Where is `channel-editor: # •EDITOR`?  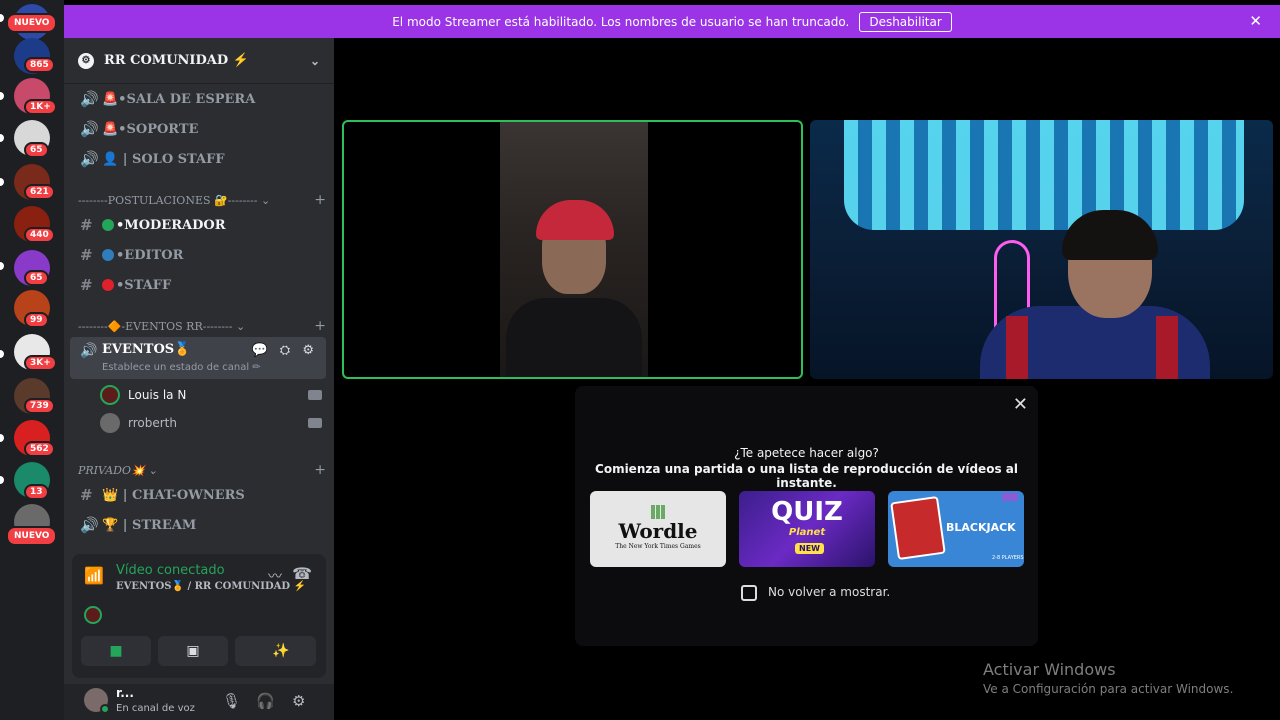 channel-editor: # •EDITOR is located at coordinates (199, 255).